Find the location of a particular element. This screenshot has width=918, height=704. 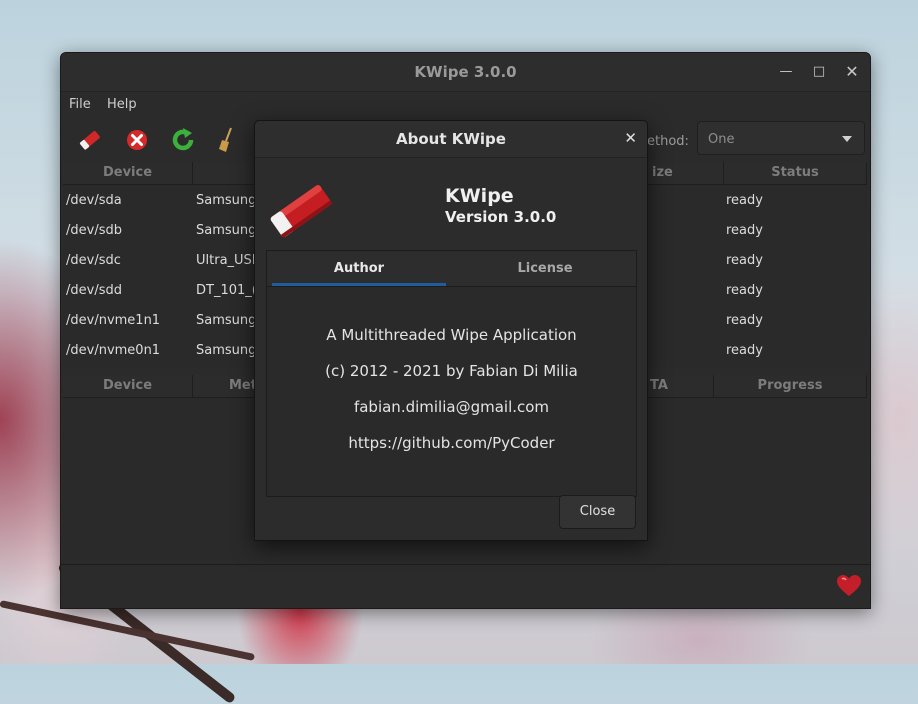

method-dropdown: One is located at coordinates (781, 138).